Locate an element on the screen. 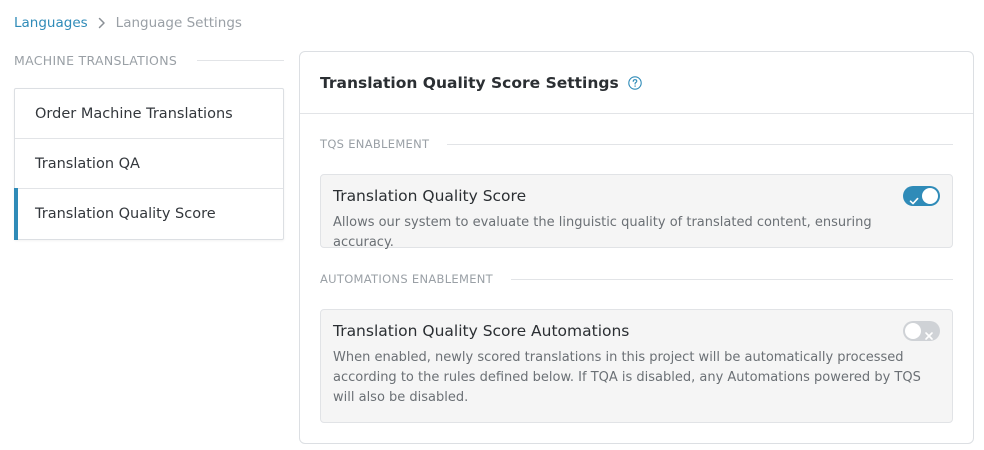 The image size is (984, 450). question-circle-icon is located at coordinates (634, 82).